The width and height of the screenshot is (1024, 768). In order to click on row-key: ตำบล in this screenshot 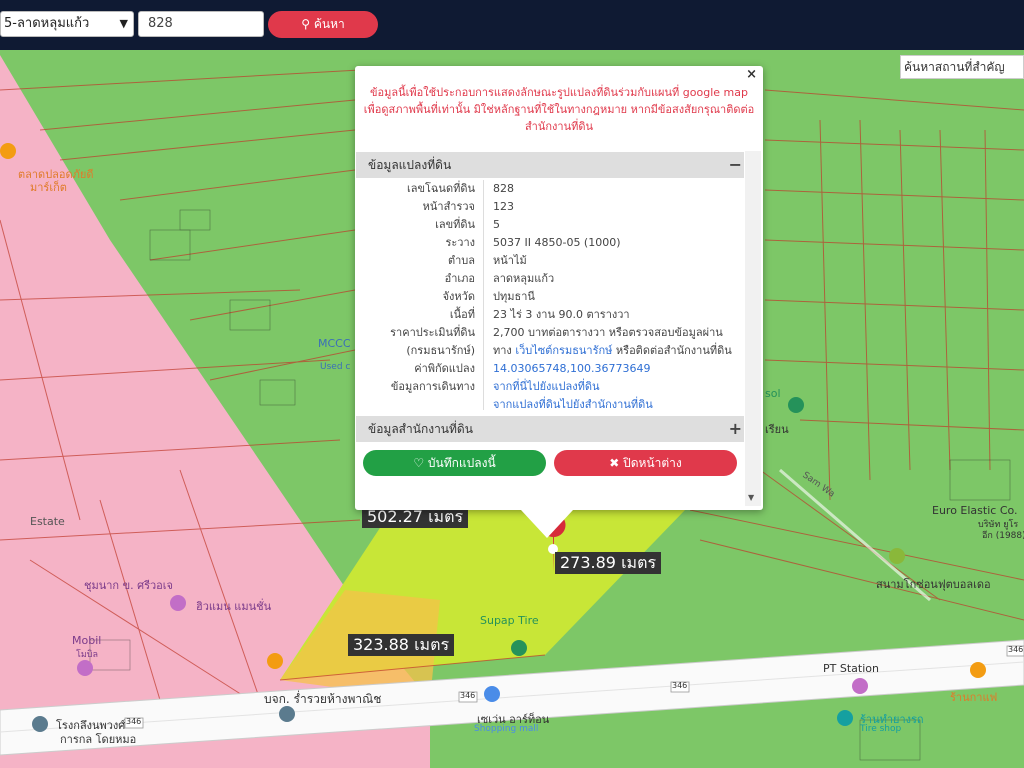, I will do `click(461, 260)`.